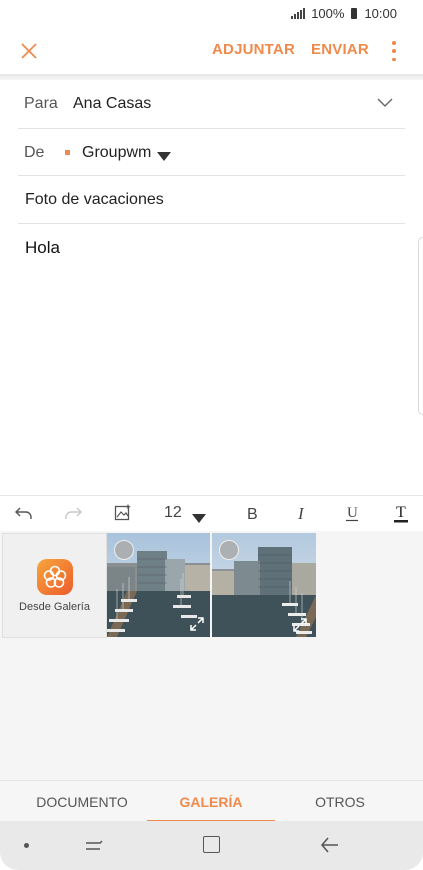 The image size is (423, 870). What do you see at coordinates (55, 577) in the screenshot?
I see `gallery-app-icon` at bounding box center [55, 577].